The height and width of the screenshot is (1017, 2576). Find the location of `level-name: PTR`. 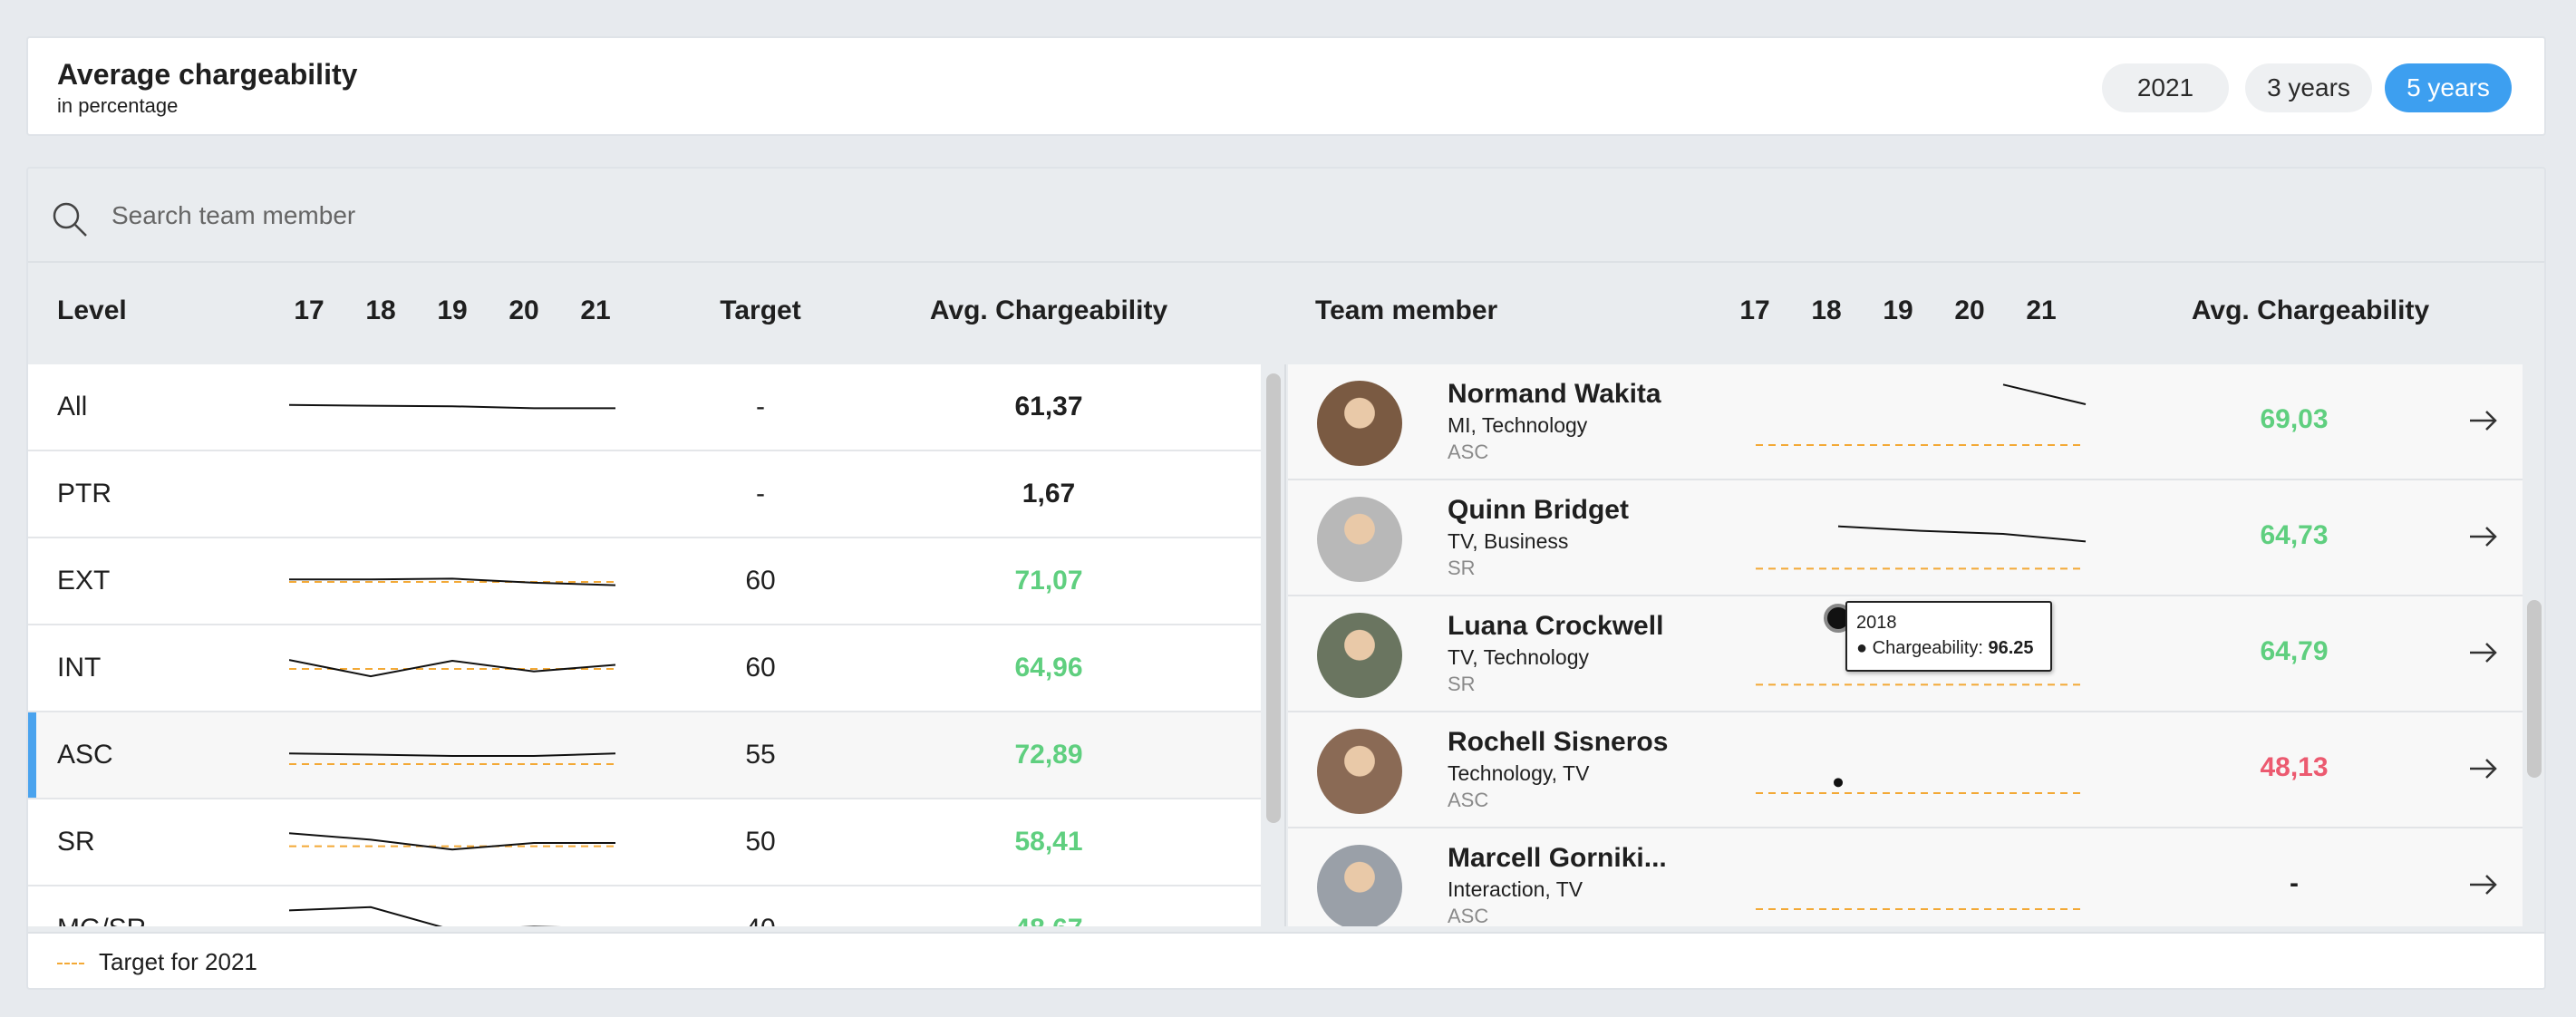

level-name: PTR is located at coordinates (84, 493).